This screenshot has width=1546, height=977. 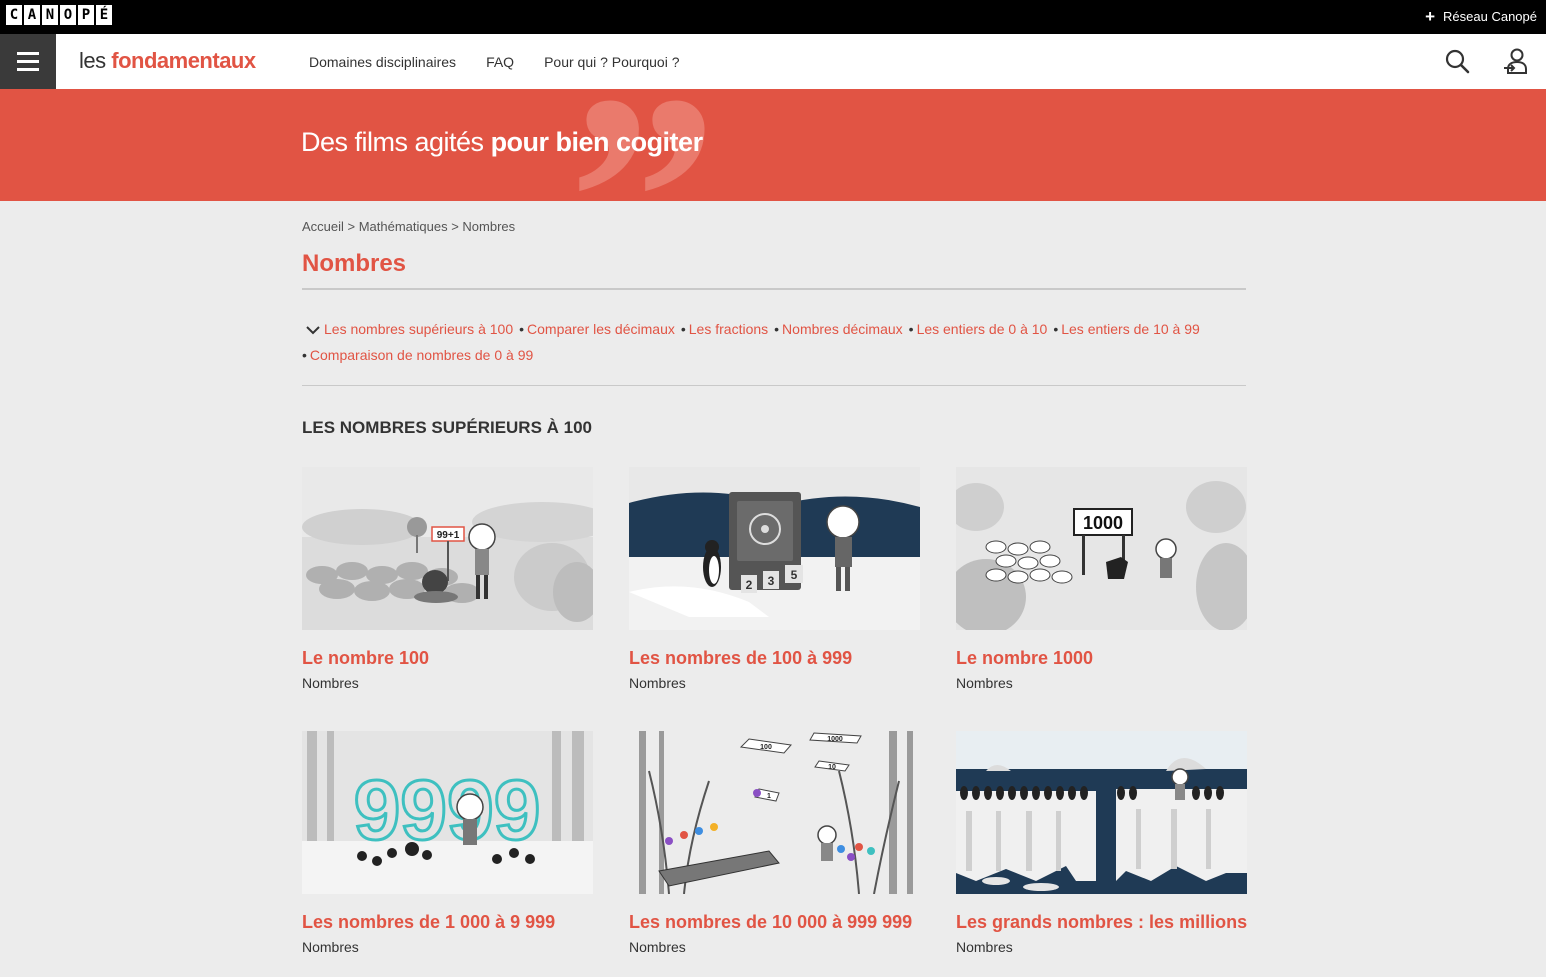 What do you see at coordinates (1101, 812) in the screenshot?
I see `video-thumbnail` at bounding box center [1101, 812].